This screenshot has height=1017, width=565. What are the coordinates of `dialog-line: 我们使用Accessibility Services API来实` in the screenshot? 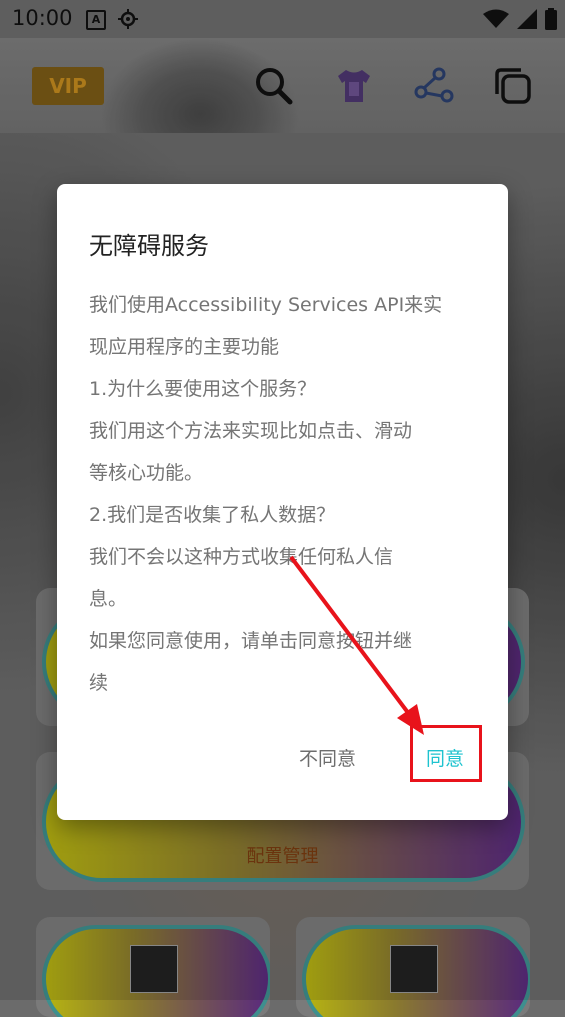 It's located at (266, 305).